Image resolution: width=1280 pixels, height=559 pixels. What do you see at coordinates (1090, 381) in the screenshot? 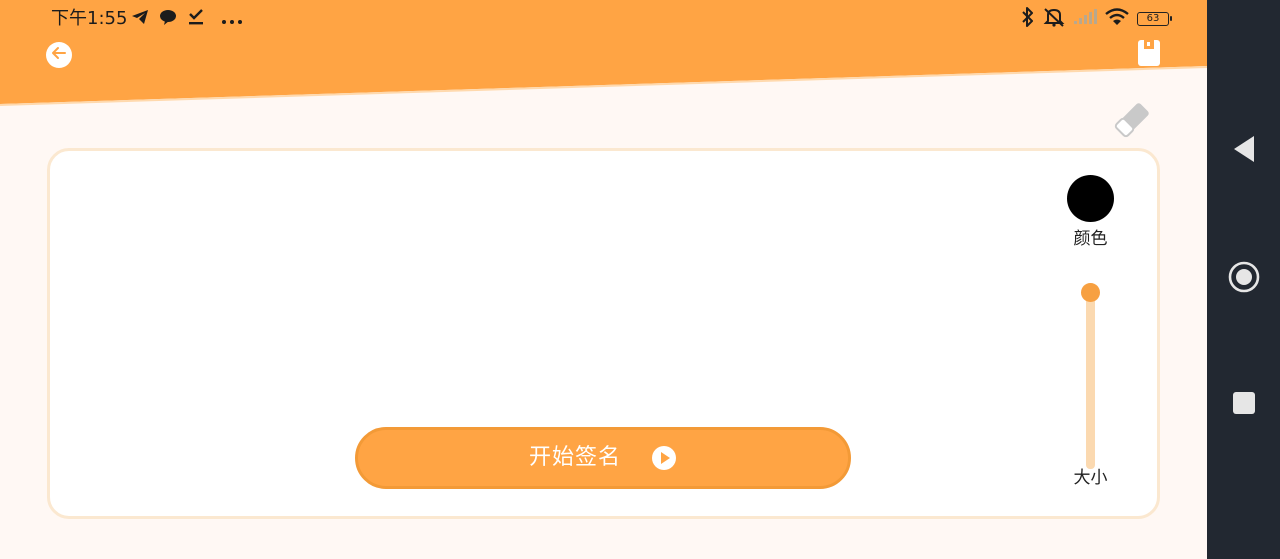
I see `size-slider-track` at bounding box center [1090, 381].